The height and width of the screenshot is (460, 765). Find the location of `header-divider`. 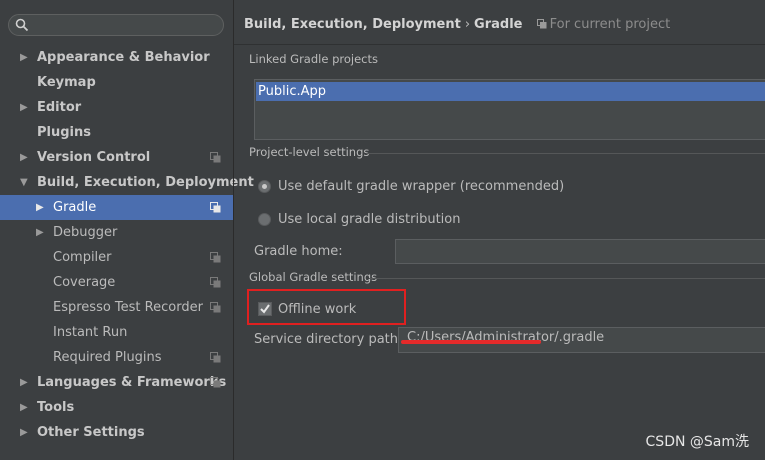

header-divider is located at coordinates (499, 44).